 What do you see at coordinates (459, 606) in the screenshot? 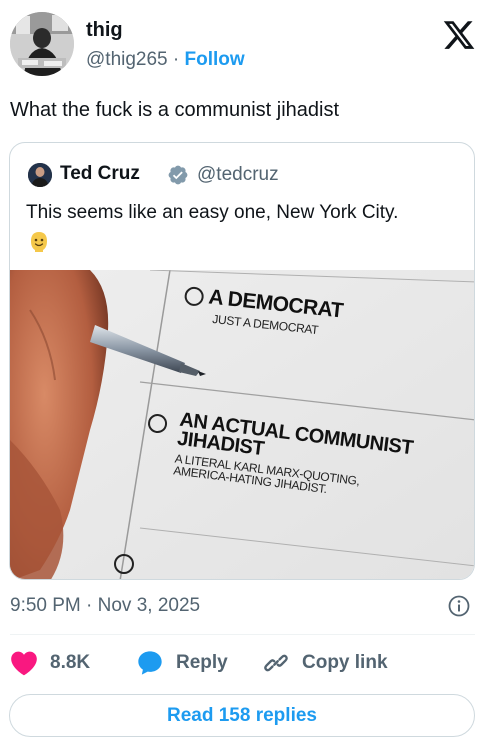
I see `info-icon` at bounding box center [459, 606].